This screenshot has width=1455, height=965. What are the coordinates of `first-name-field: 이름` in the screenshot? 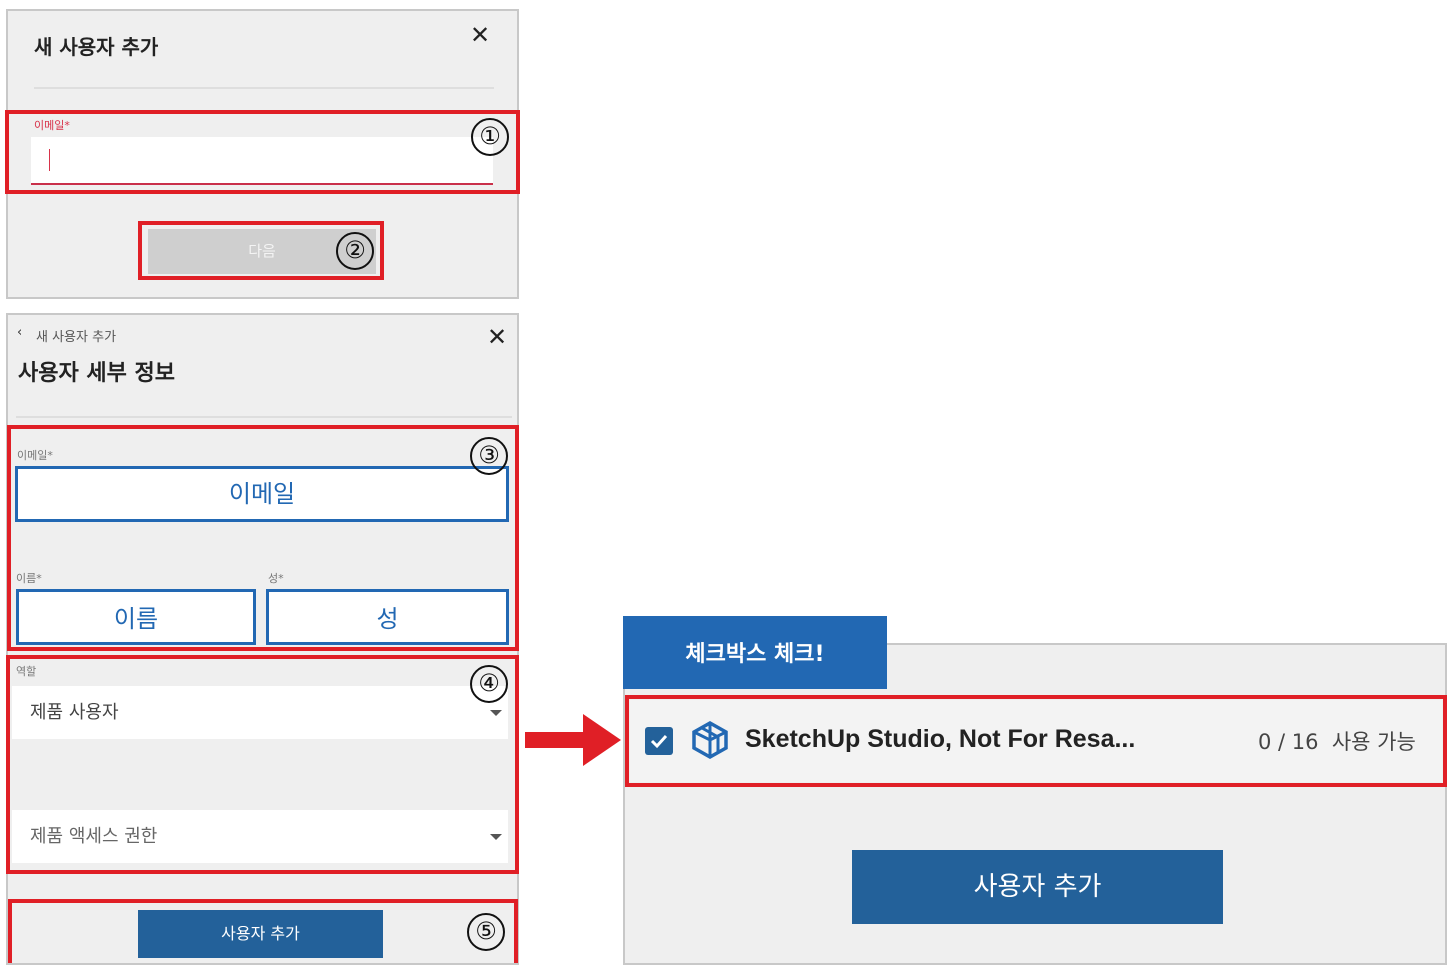 It's located at (136, 617).